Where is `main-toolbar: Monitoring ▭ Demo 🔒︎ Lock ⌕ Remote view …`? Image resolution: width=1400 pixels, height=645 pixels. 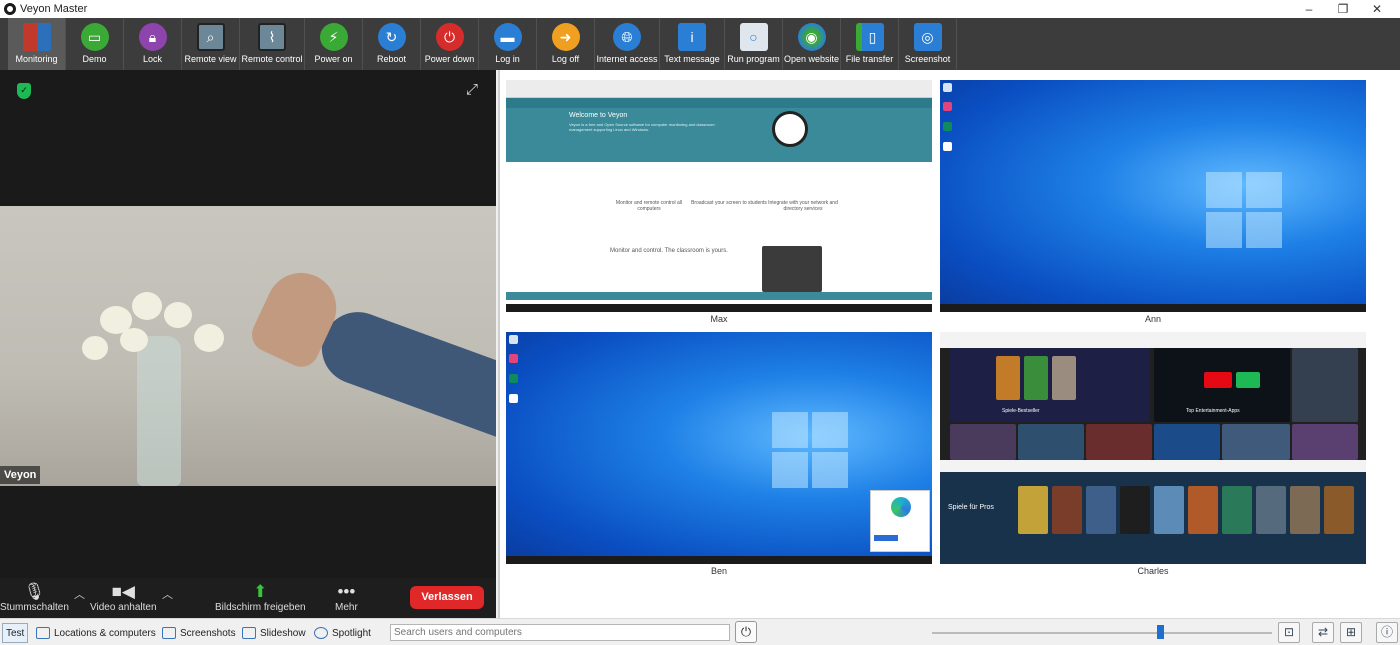
main-toolbar: Monitoring ▭ Demo 🔒︎ Lock ⌕ Remote view … is located at coordinates (700, 44).